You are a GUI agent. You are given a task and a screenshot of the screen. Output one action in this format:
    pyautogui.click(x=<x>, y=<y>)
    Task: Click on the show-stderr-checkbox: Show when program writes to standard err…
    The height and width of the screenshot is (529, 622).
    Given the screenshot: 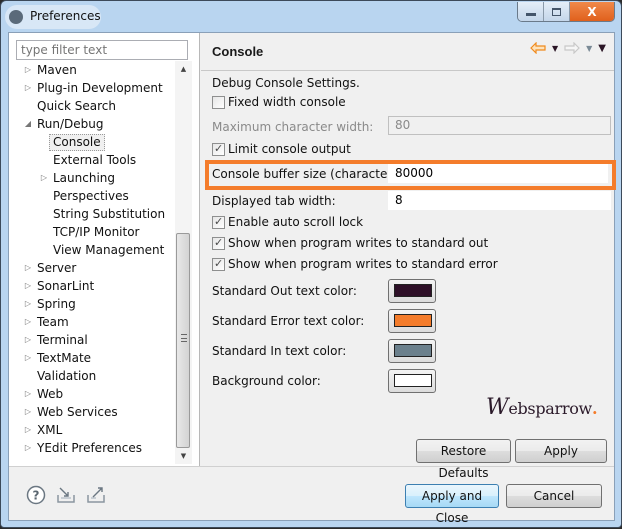 What is the action you would take?
    pyautogui.click(x=355, y=264)
    